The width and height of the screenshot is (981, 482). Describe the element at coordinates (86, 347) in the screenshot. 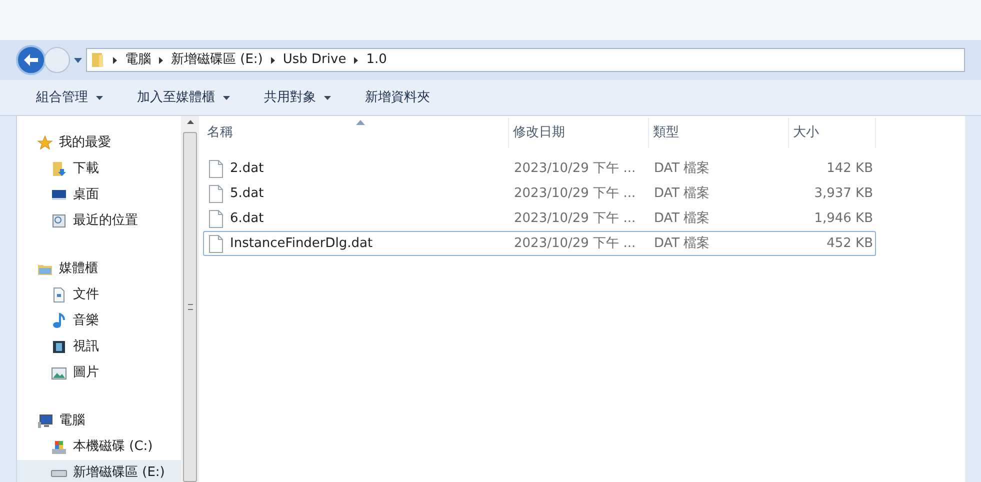

I see `sidebar-item-label: 視訊` at that location.